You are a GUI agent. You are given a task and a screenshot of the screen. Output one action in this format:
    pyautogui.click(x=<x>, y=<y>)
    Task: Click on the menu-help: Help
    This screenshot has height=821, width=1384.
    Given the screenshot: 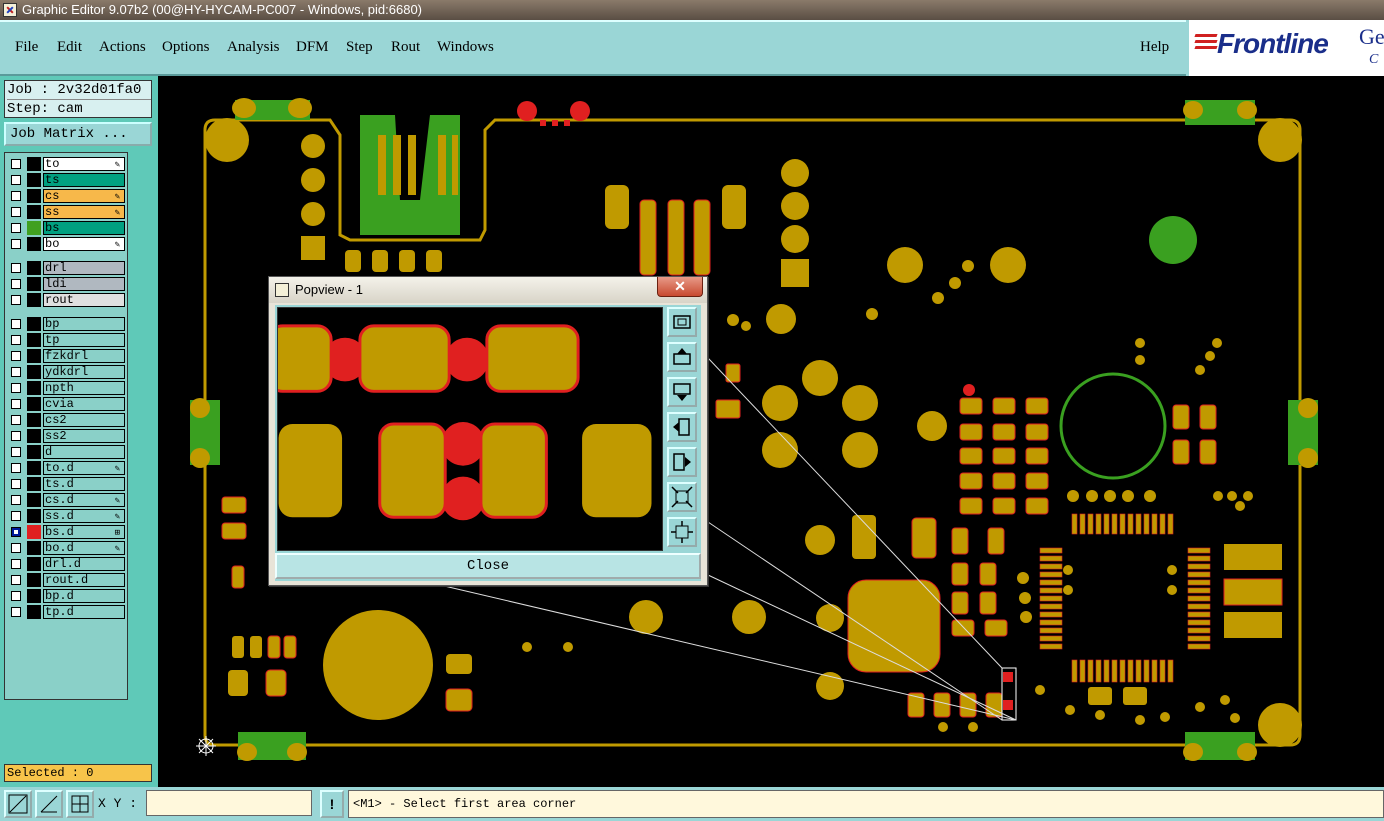 What is the action you would take?
    pyautogui.click(x=1154, y=47)
    